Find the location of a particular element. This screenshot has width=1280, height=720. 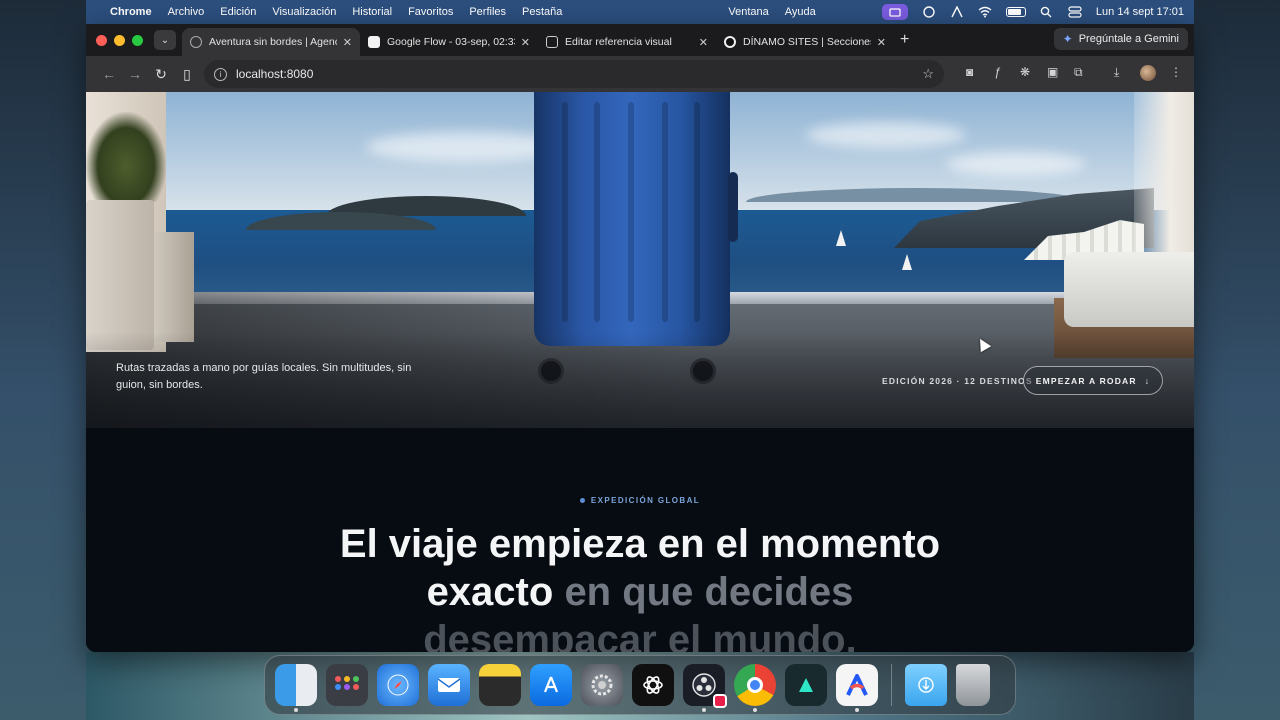

dinamo-favicon-icon is located at coordinates (730, 42).